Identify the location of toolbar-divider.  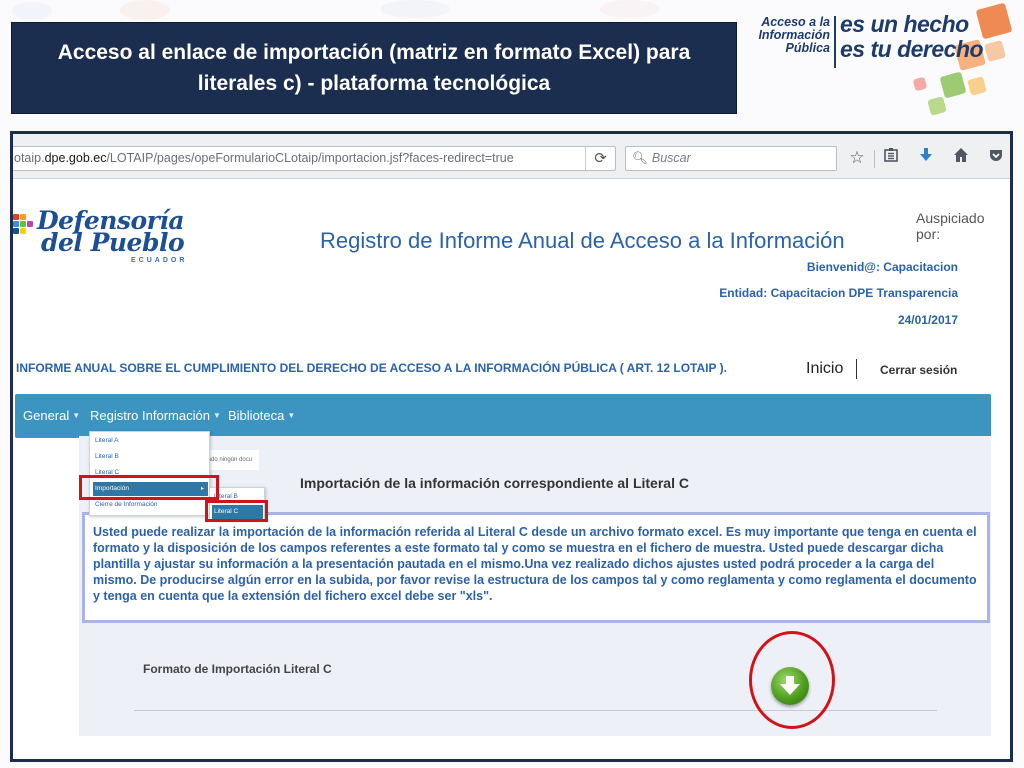
(874, 159).